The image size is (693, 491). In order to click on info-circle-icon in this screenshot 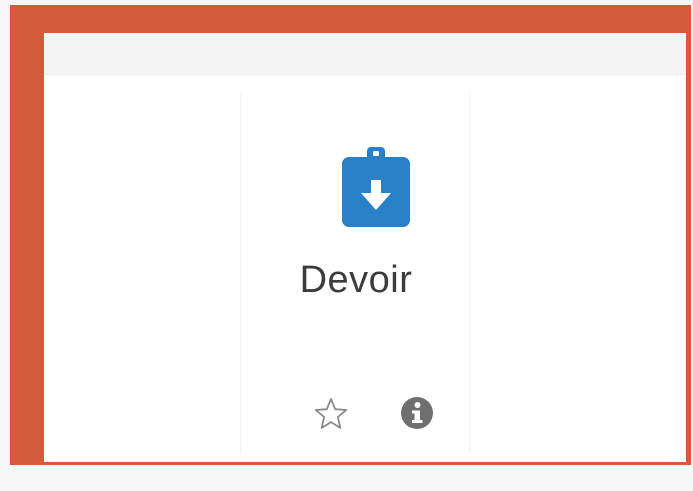, I will do `click(417, 413)`.